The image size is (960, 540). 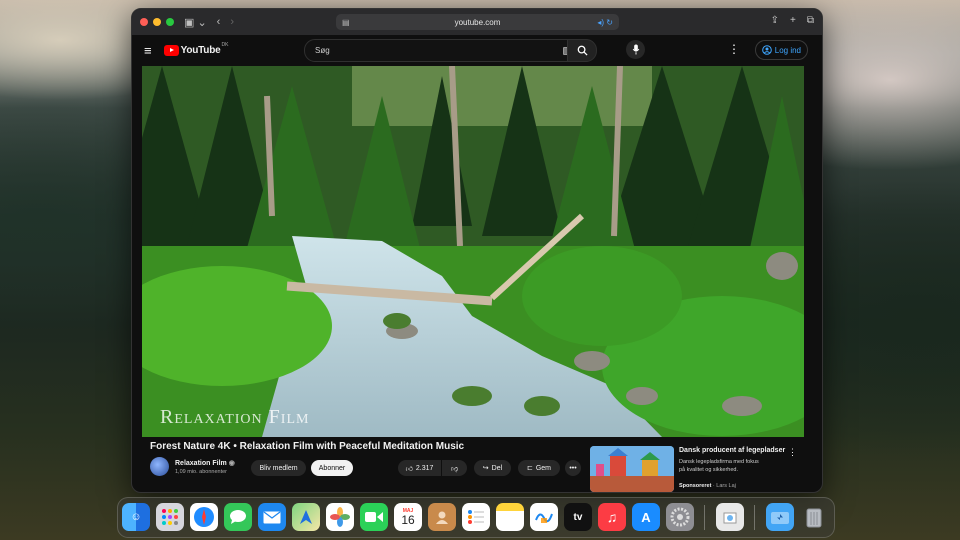 What do you see at coordinates (497, 468) in the screenshot?
I see `share-label: Del` at bounding box center [497, 468].